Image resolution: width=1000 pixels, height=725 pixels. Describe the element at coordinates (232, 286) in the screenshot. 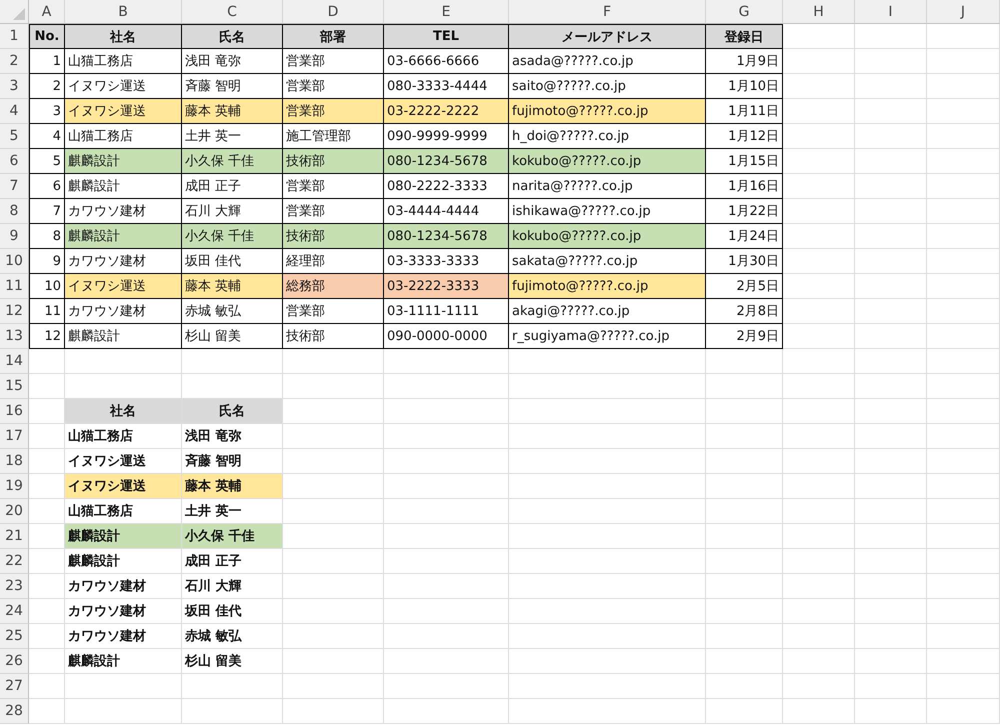

I see `table-cell: 藤本 英輔` at that location.